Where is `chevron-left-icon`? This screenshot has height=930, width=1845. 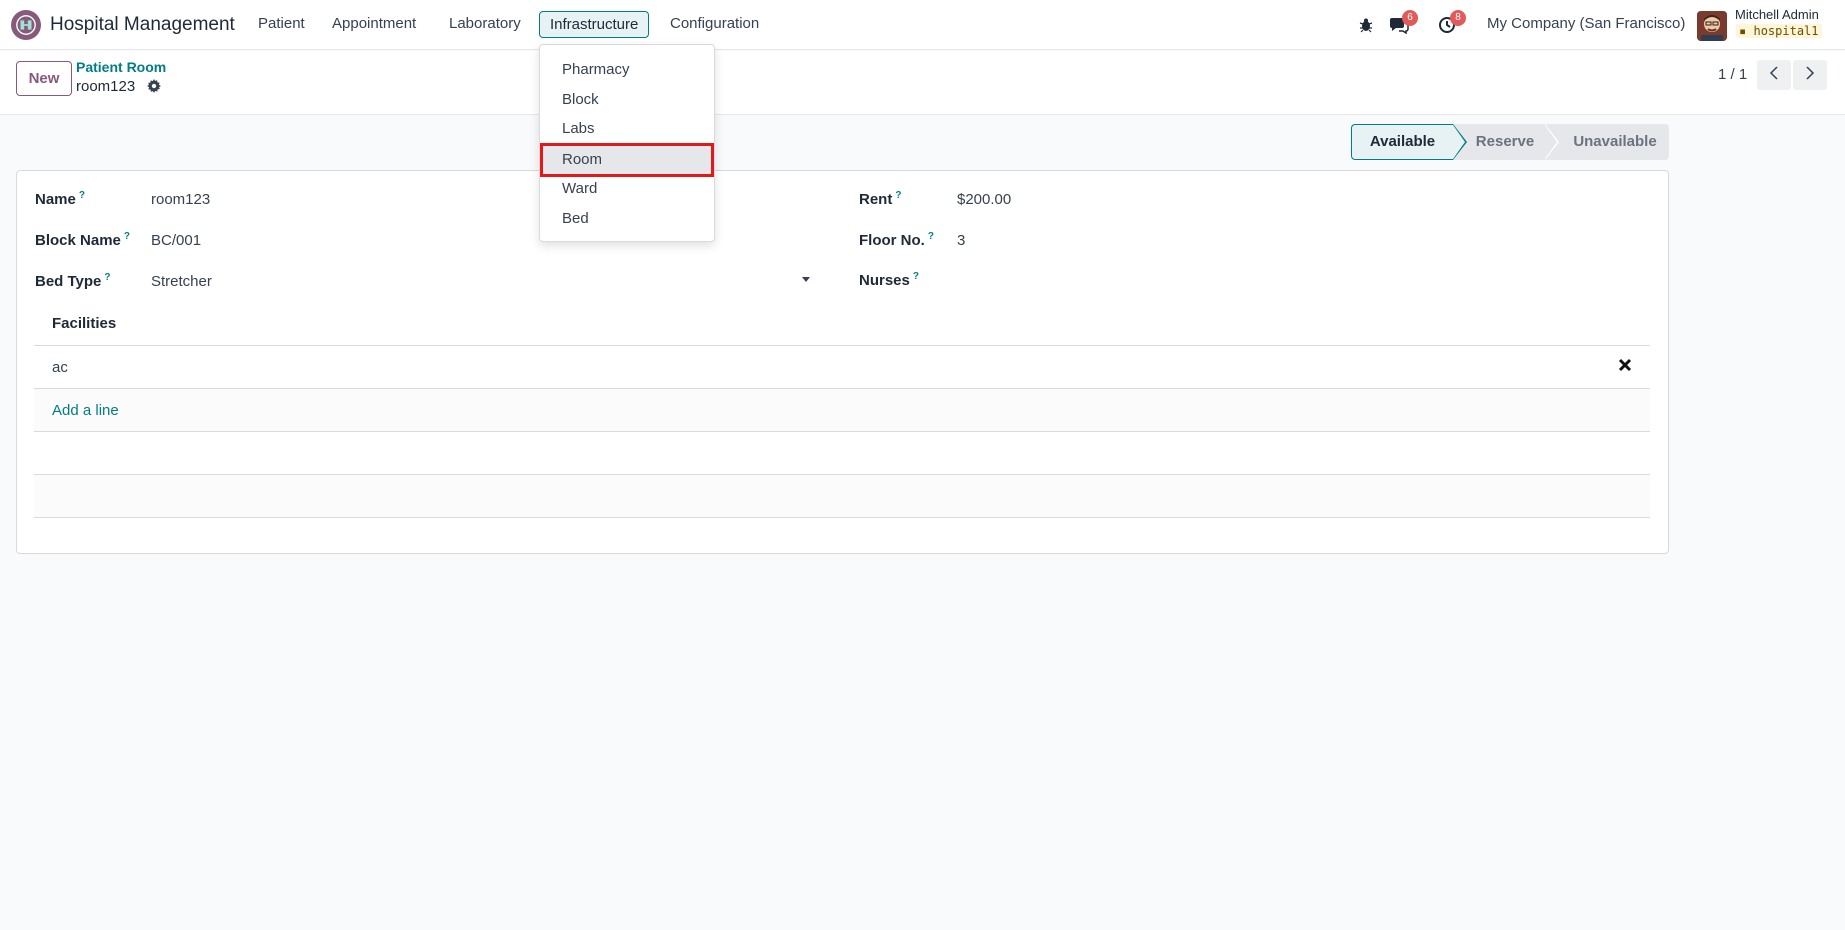 chevron-left-icon is located at coordinates (1774, 75).